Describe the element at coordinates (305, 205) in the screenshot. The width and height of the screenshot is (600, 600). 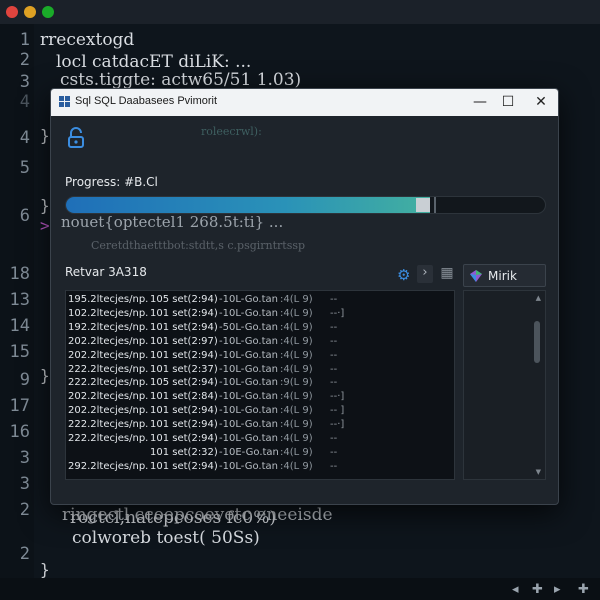
I see `progress-bar` at that location.